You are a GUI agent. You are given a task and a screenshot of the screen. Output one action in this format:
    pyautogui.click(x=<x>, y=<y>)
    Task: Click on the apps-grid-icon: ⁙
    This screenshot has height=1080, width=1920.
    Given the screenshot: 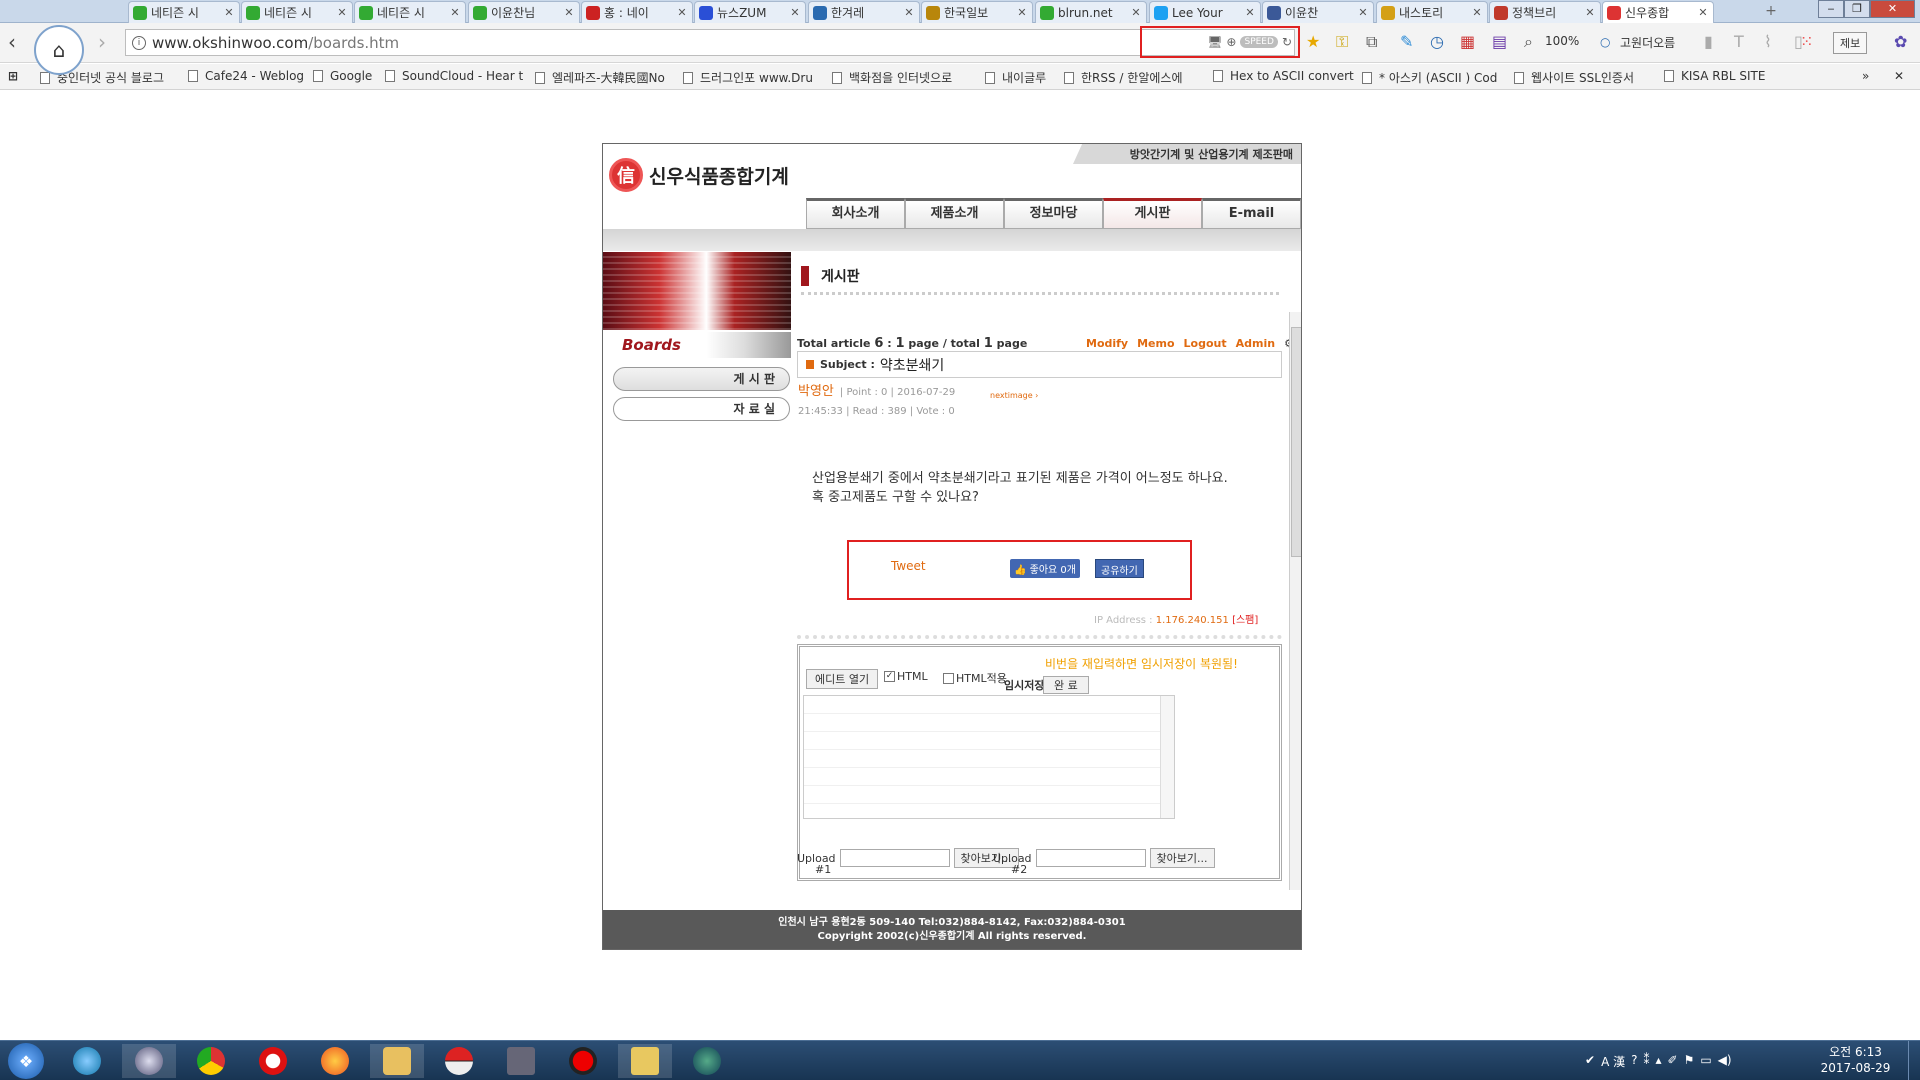 What is the action you would take?
    pyautogui.click(x=1806, y=42)
    